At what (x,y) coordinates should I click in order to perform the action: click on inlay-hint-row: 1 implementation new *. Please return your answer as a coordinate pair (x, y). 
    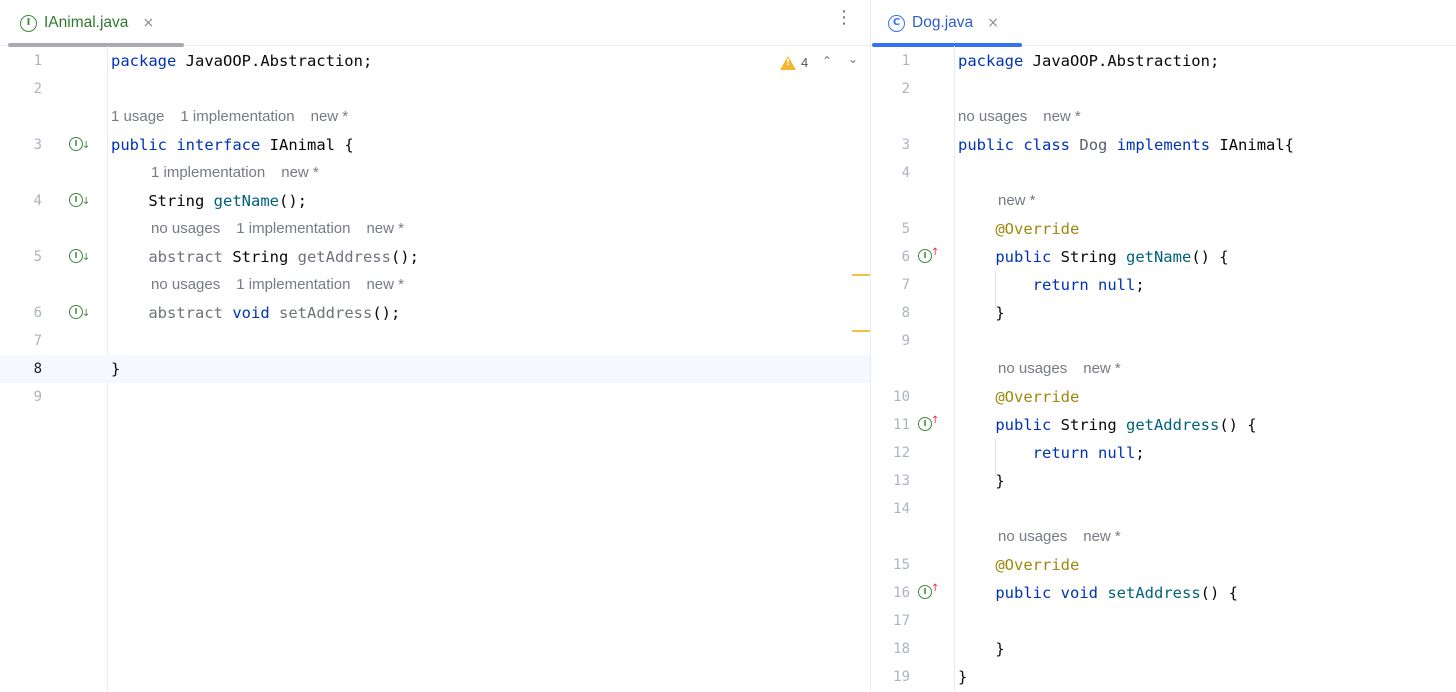
    Looking at the image, I should click on (435, 173).